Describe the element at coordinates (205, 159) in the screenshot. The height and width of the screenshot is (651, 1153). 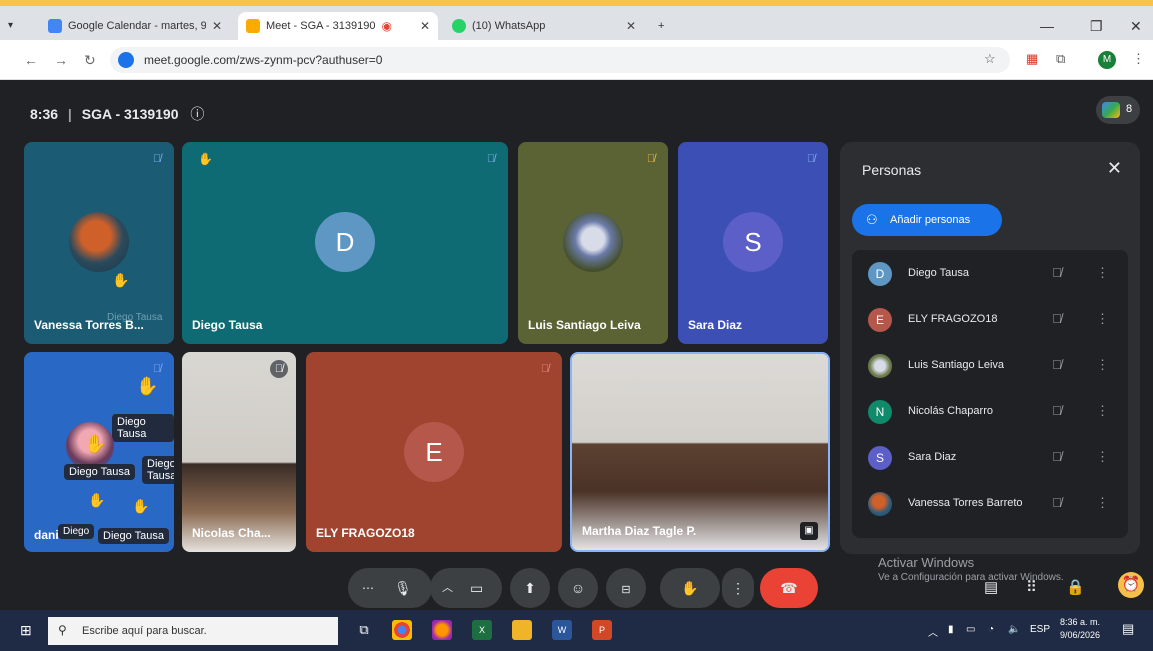
I see `raised-hand-icon: ✋` at that location.